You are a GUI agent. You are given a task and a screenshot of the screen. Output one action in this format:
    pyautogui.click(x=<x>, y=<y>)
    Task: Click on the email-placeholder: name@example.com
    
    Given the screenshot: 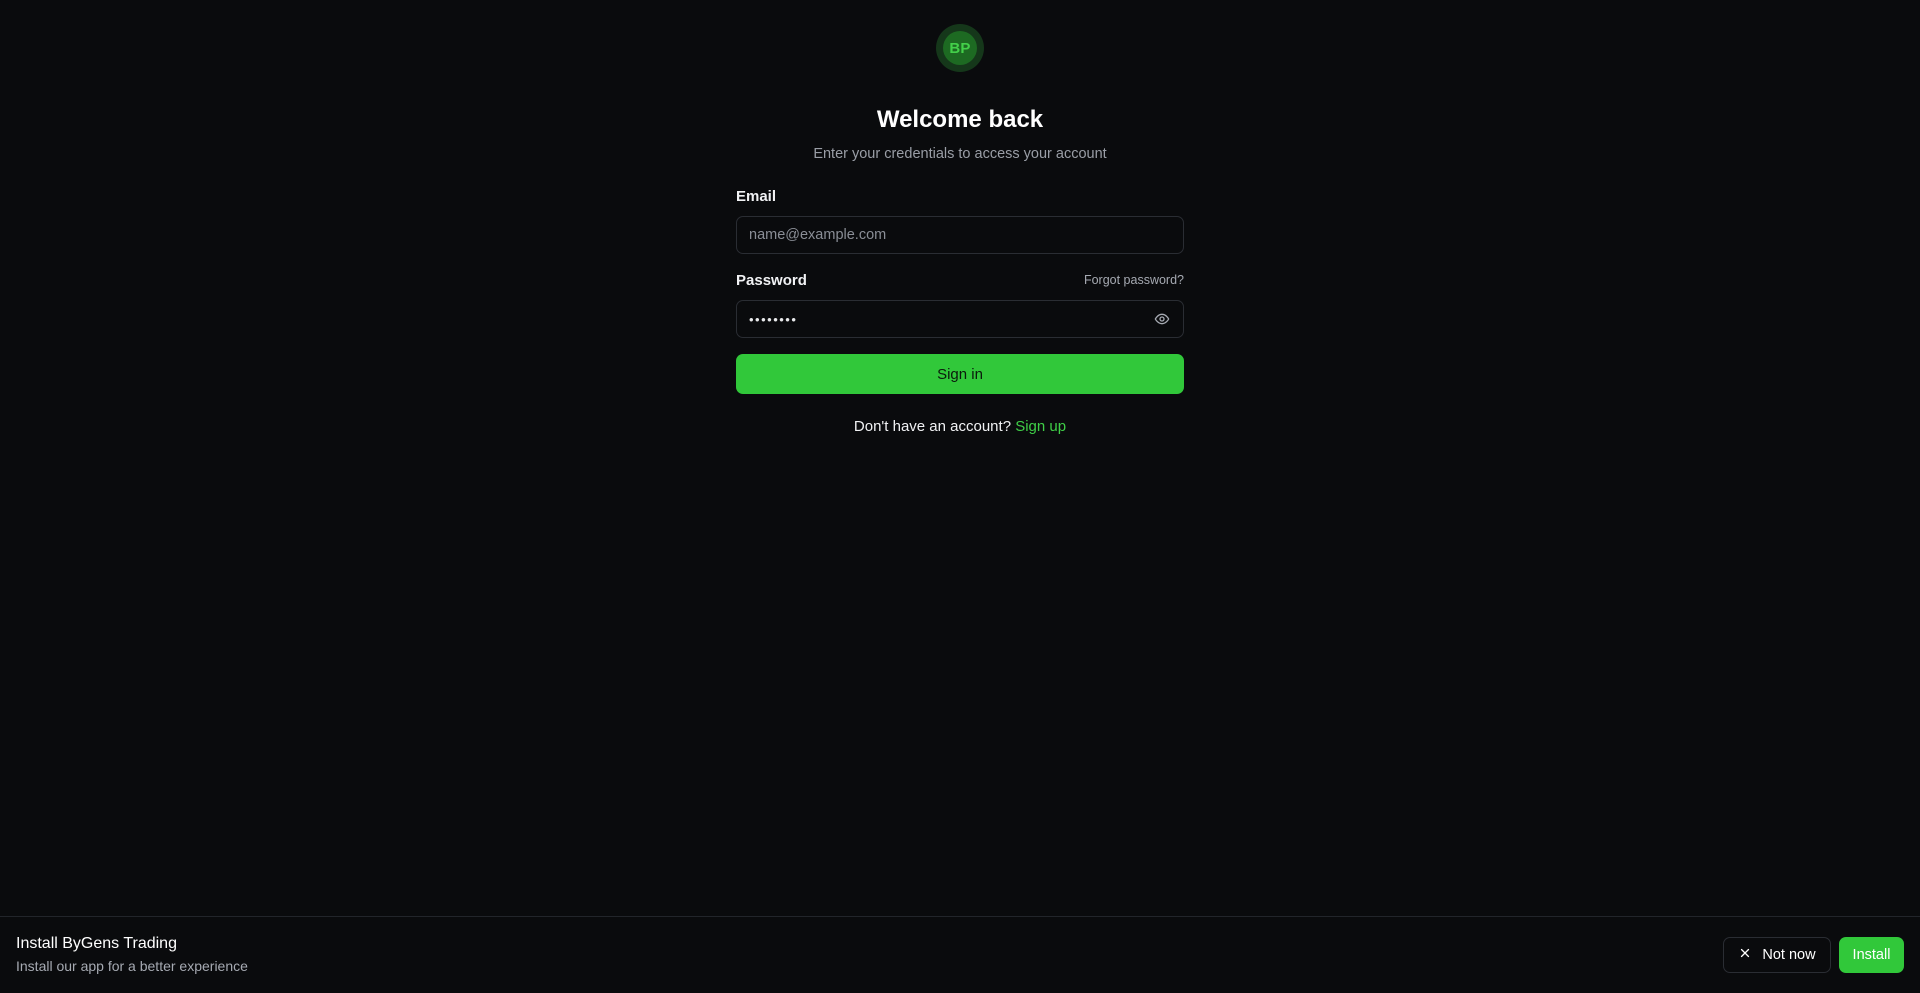 What is the action you would take?
    pyautogui.click(x=818, y=235)
    